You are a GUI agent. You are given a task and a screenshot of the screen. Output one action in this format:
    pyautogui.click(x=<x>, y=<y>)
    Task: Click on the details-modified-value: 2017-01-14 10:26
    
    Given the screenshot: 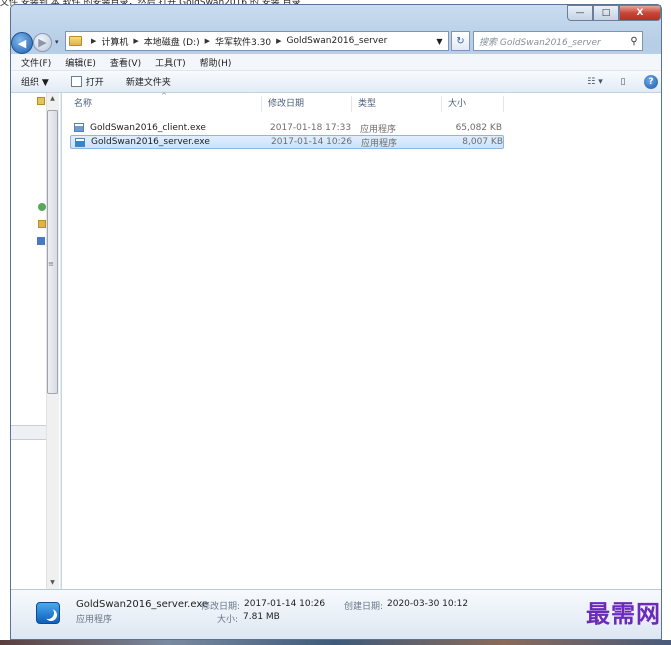 What is the action you would take?
    pyautogui.click(x=285, y=604)
    